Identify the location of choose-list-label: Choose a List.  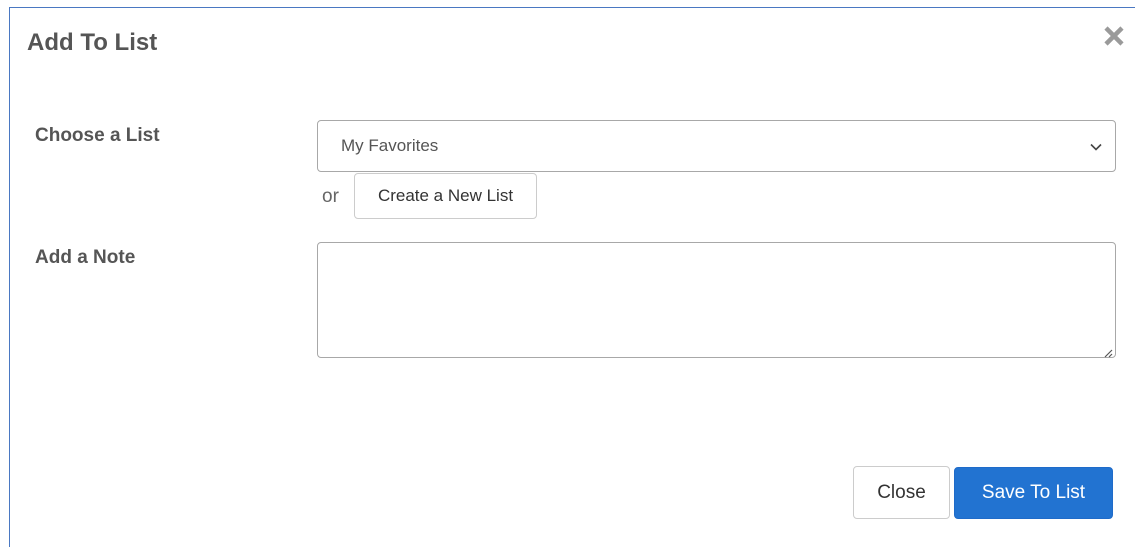
(97, 135).